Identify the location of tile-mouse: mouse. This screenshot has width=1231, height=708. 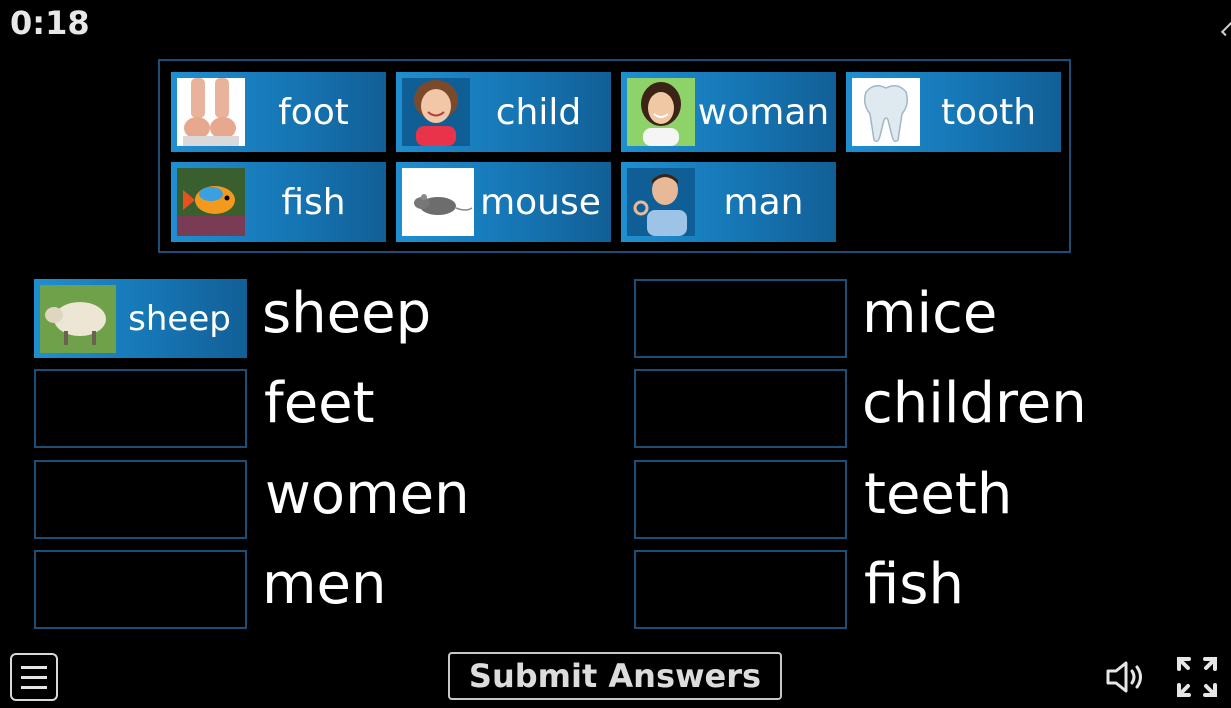
(503, 202).